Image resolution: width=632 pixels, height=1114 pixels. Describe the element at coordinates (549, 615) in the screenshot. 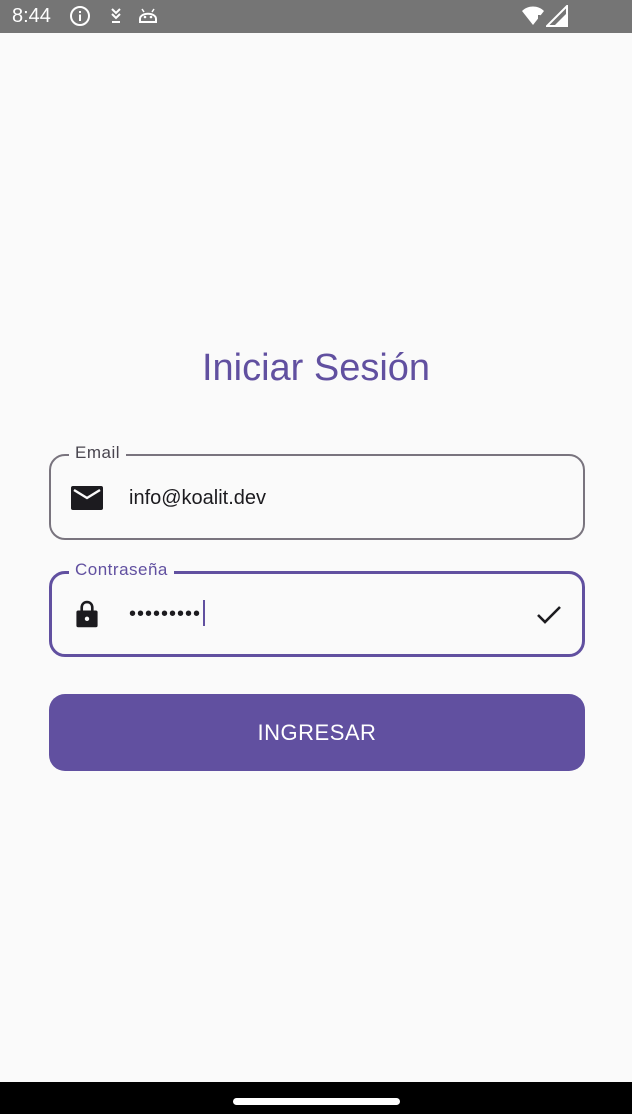

I see `check-icon` at that location.